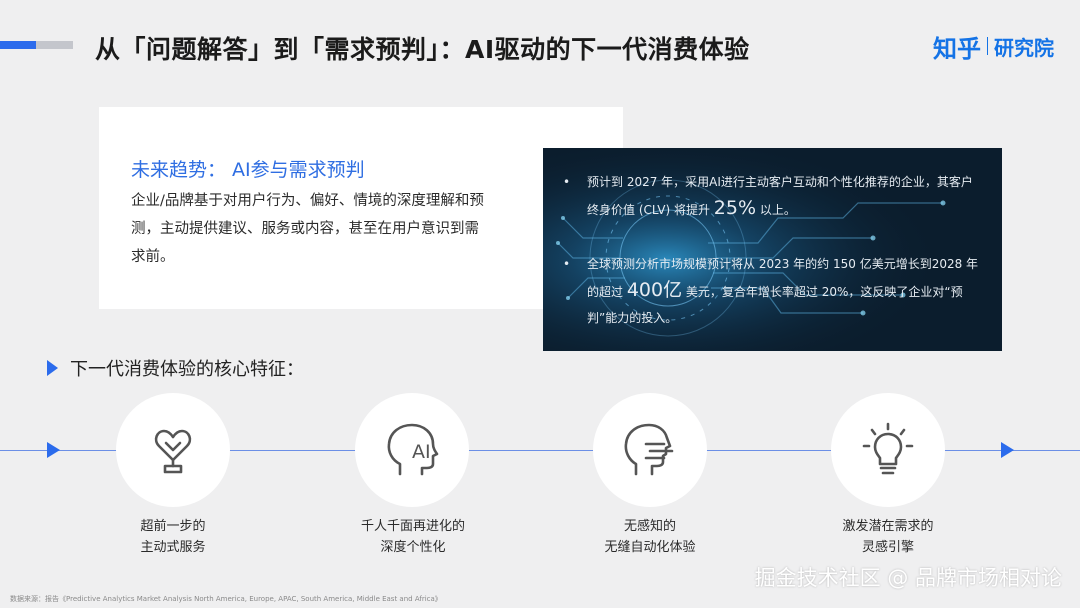 This screenshot has width=1080, height=608. Describe the element at coordinates (422, 49) in the screenshot. I see `page-title: 从「问题解答」到「需求预判」：AI驱动的下一代消费体验` at that location.